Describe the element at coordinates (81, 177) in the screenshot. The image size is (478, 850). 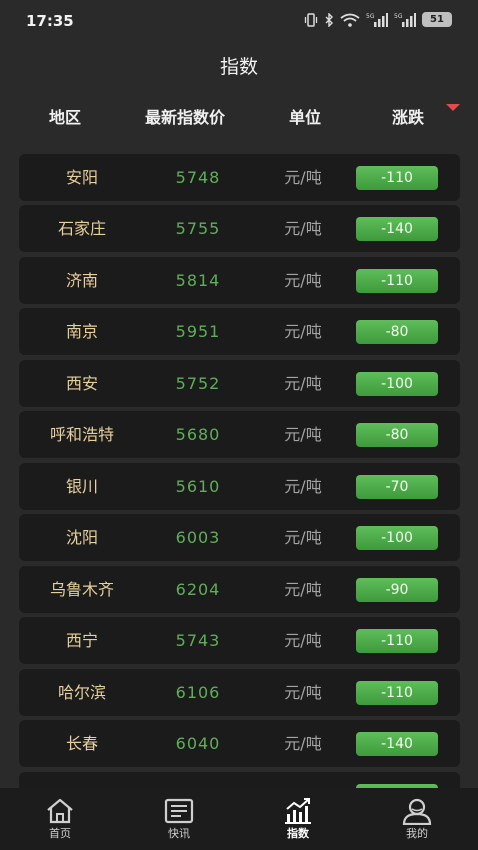
I see `row-region: 安阳` at that location.